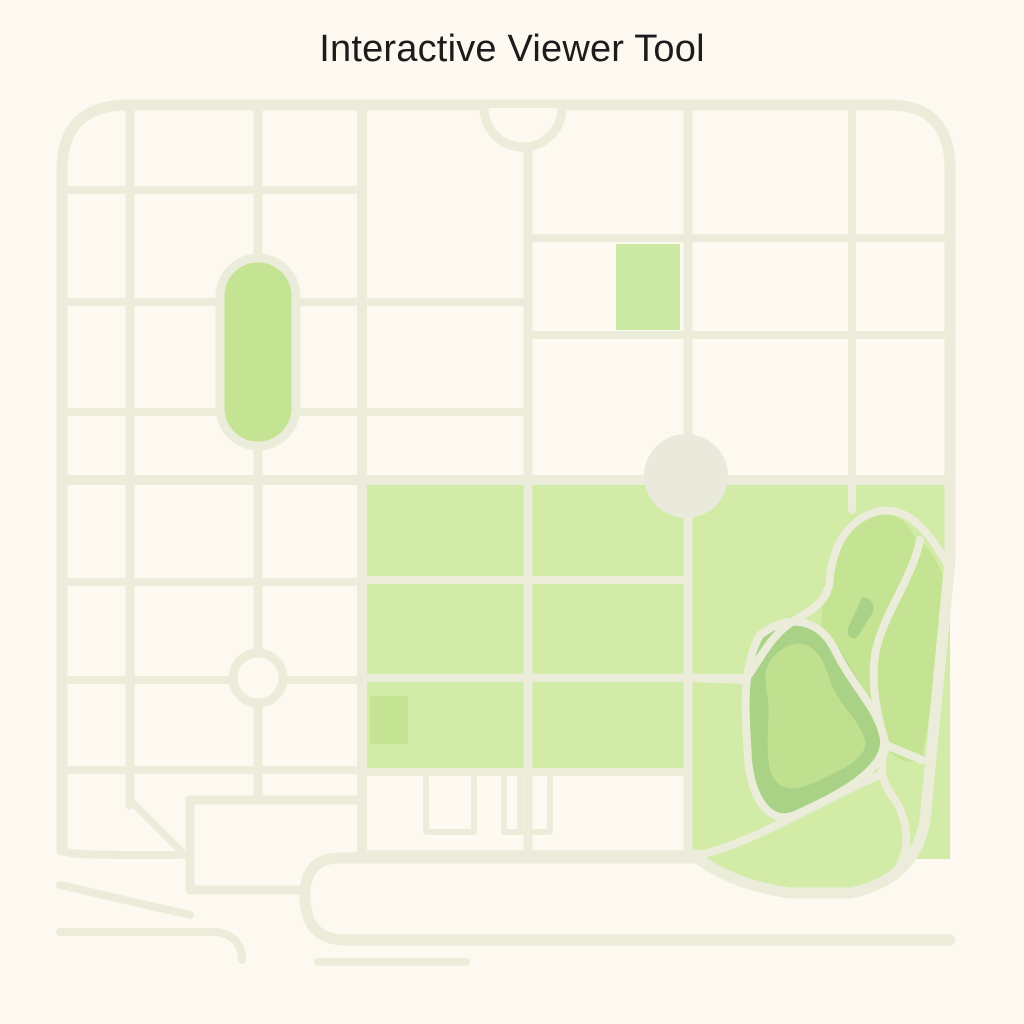 The image size is (1024, 1024). I want to click on southwest-lot, so click(274, 845).